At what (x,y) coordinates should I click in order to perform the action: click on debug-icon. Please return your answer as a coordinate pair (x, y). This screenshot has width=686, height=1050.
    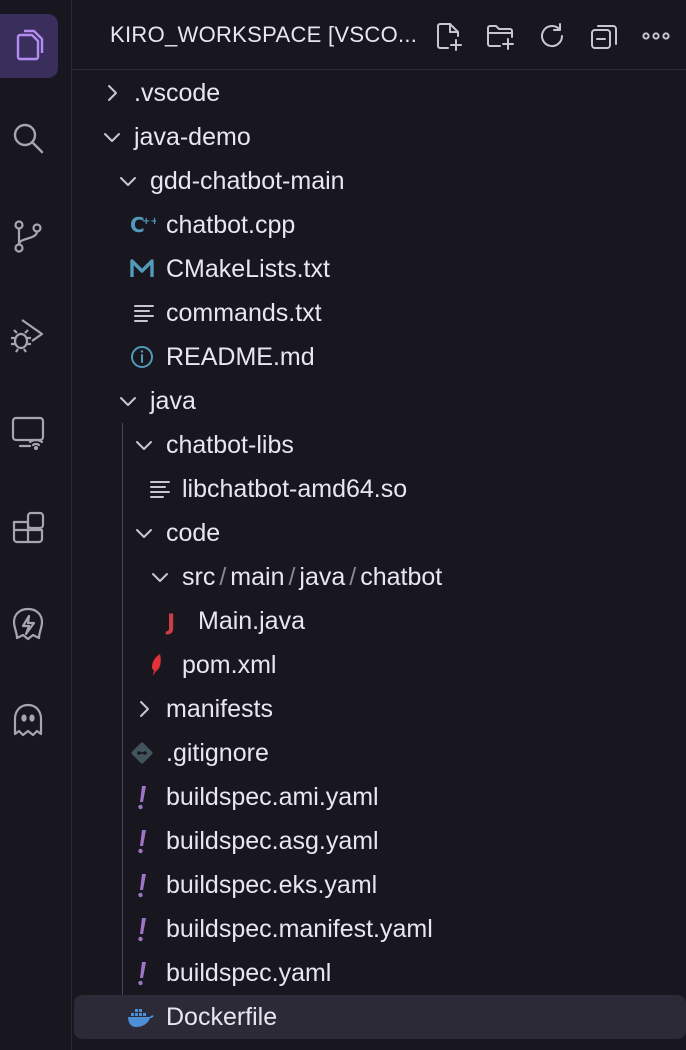
    Looking at the image, I should click on (27, 336).